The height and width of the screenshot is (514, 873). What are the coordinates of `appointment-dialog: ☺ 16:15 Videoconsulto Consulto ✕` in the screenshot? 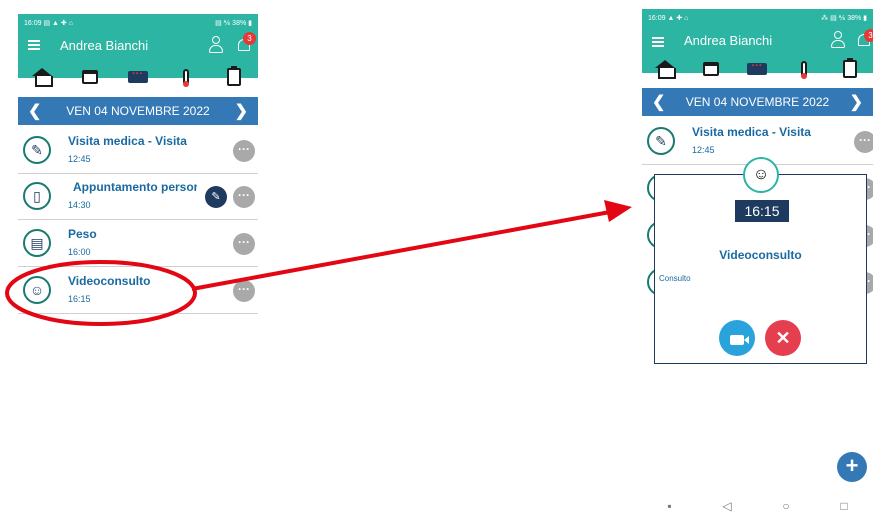 It's located at (760, 260).